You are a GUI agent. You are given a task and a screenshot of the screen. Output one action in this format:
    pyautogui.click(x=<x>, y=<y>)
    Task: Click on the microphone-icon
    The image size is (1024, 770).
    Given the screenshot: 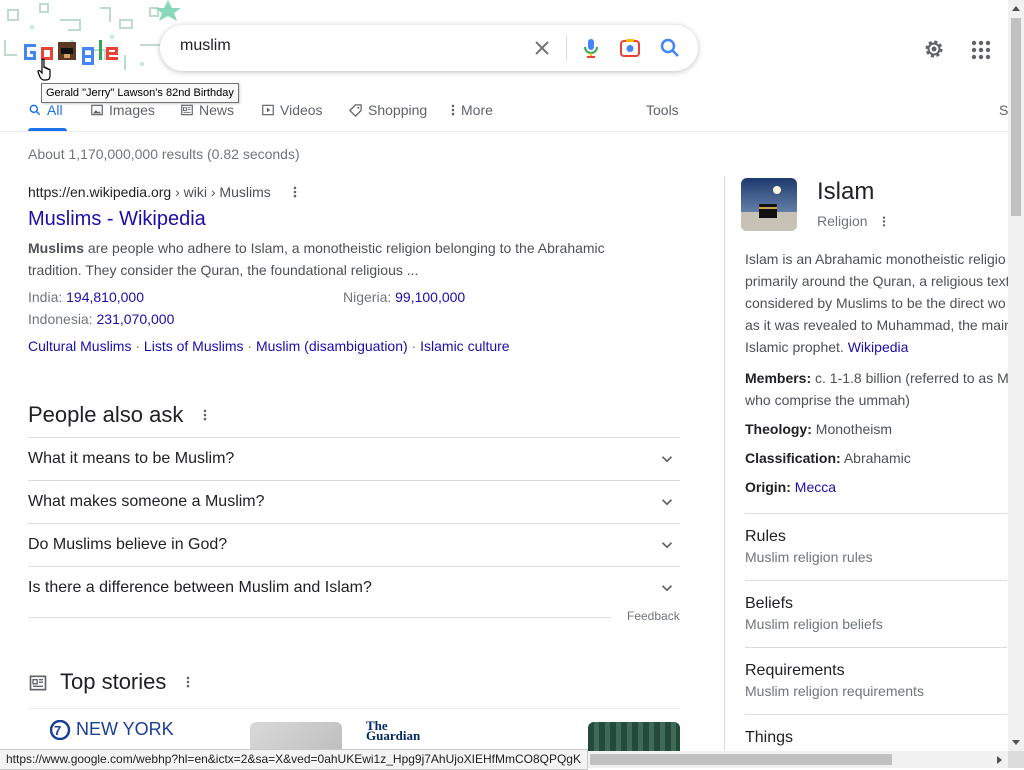 What is the action you would take?
    pyautogui.click(x=591, y=48)
    